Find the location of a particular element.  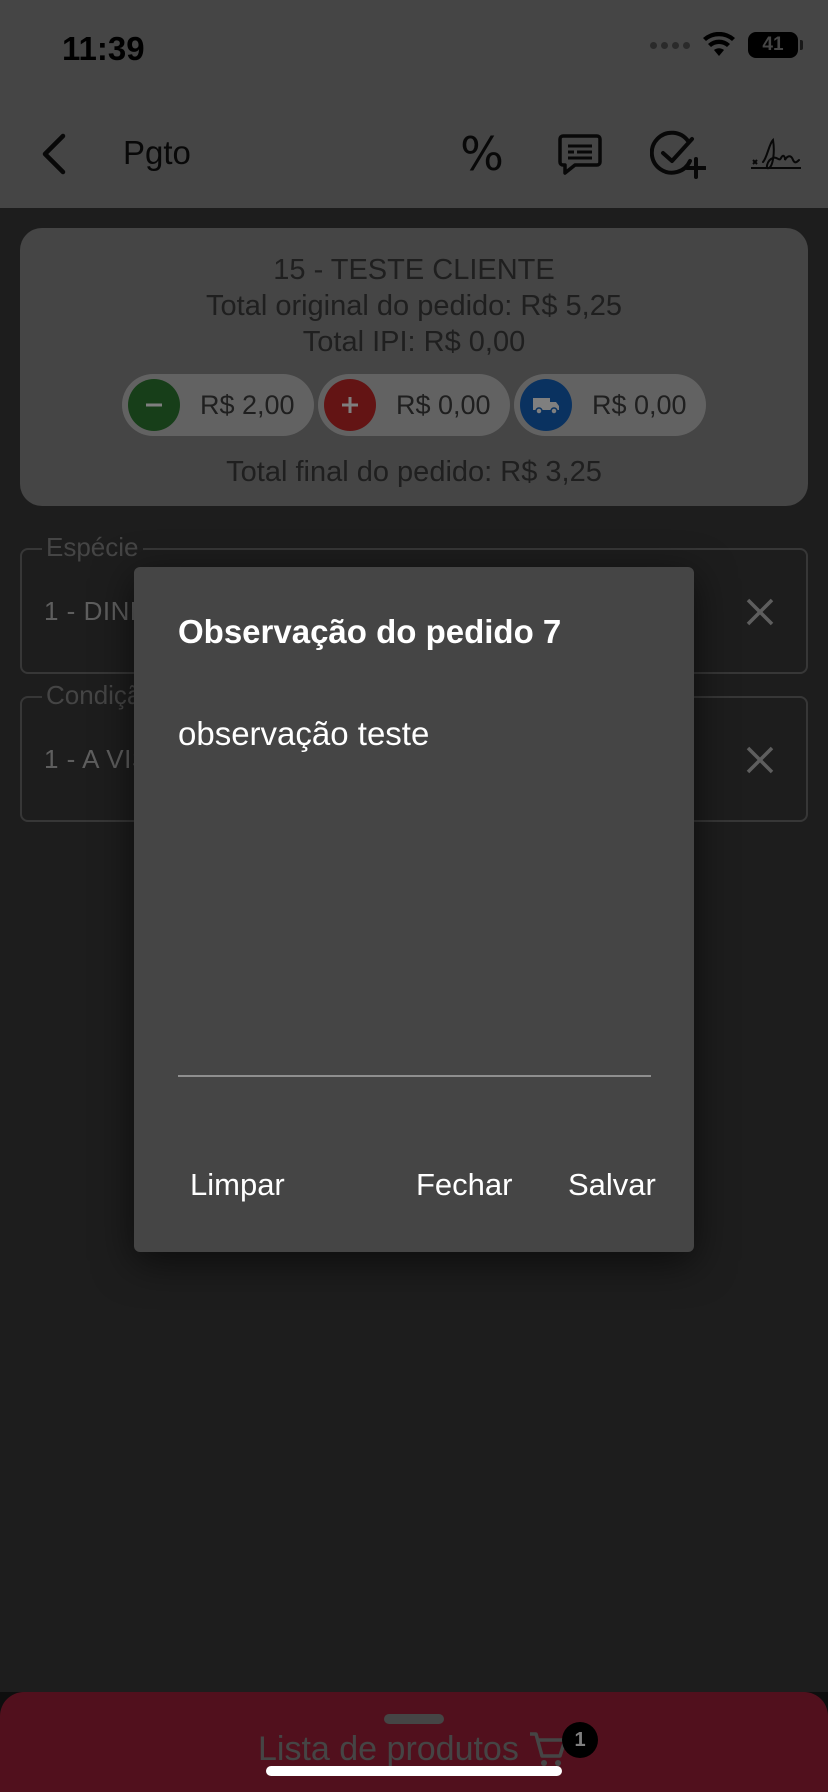

input-underline is located at coordinates (414, 1076).